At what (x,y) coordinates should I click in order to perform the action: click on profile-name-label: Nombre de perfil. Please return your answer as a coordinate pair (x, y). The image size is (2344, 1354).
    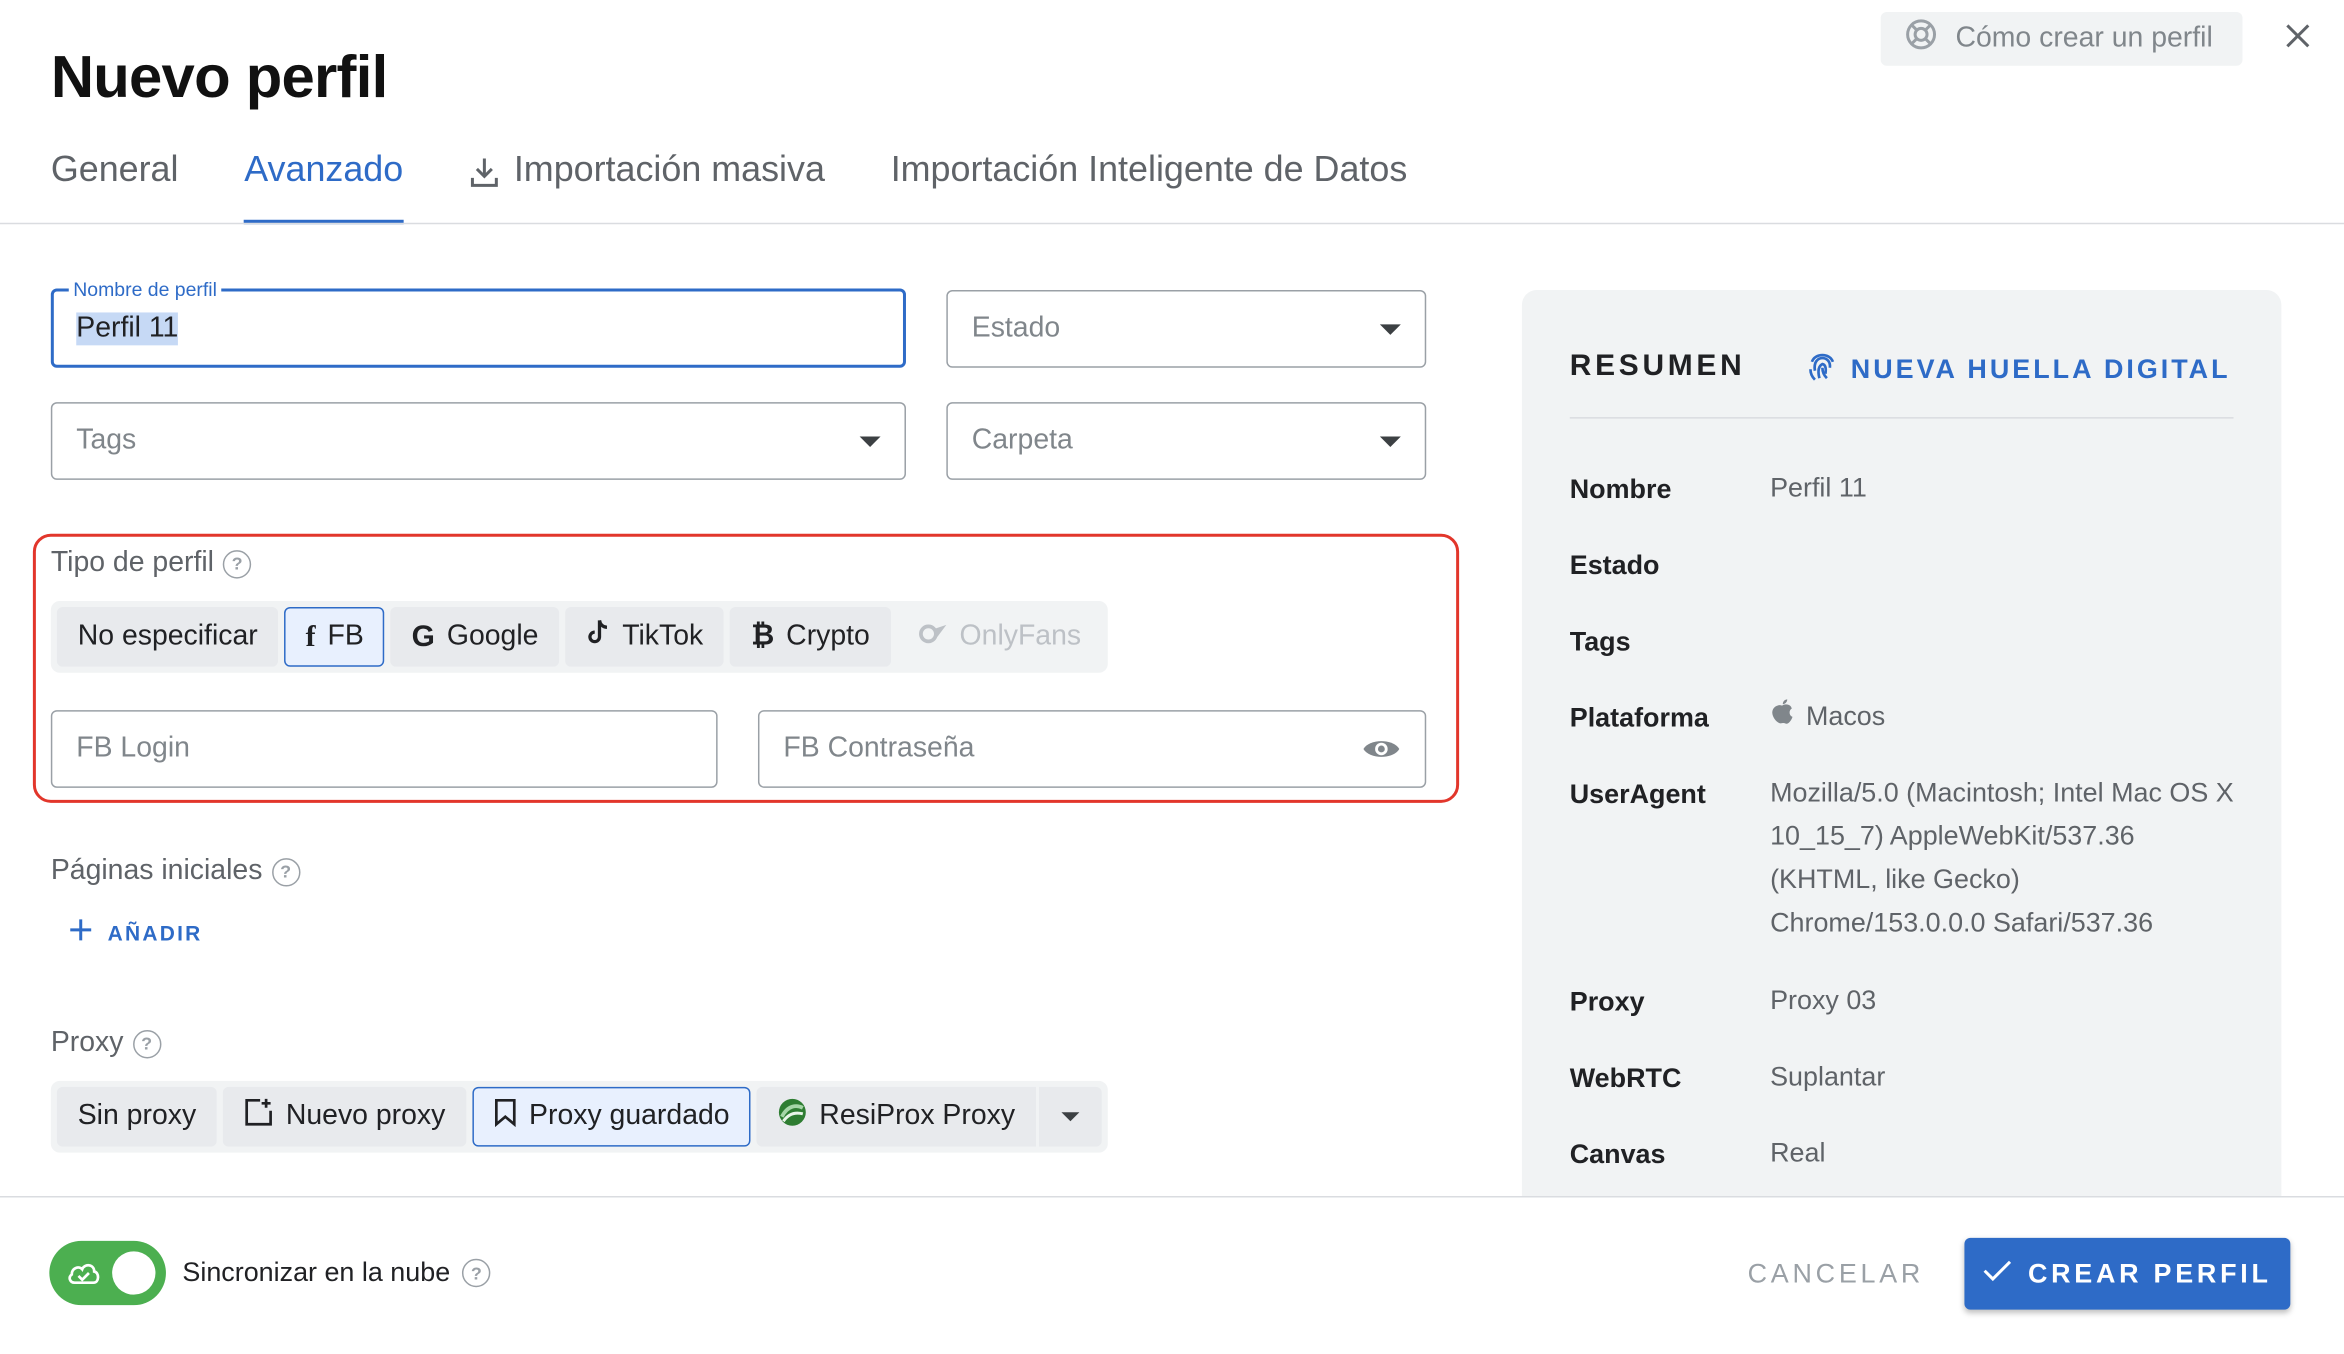
    Looking at the image, I should click on (145, 289).